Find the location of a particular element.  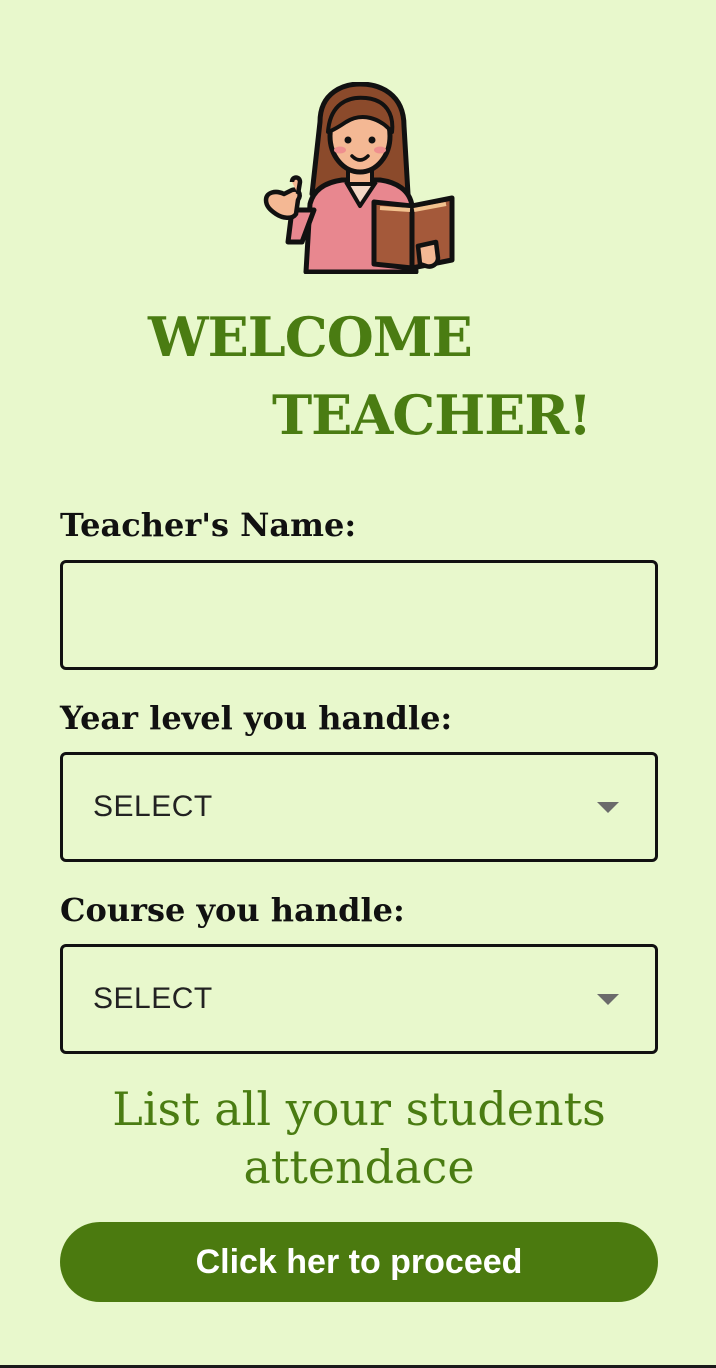

proceed-button: Click her to proceed is located at coordinates (359, 1262).